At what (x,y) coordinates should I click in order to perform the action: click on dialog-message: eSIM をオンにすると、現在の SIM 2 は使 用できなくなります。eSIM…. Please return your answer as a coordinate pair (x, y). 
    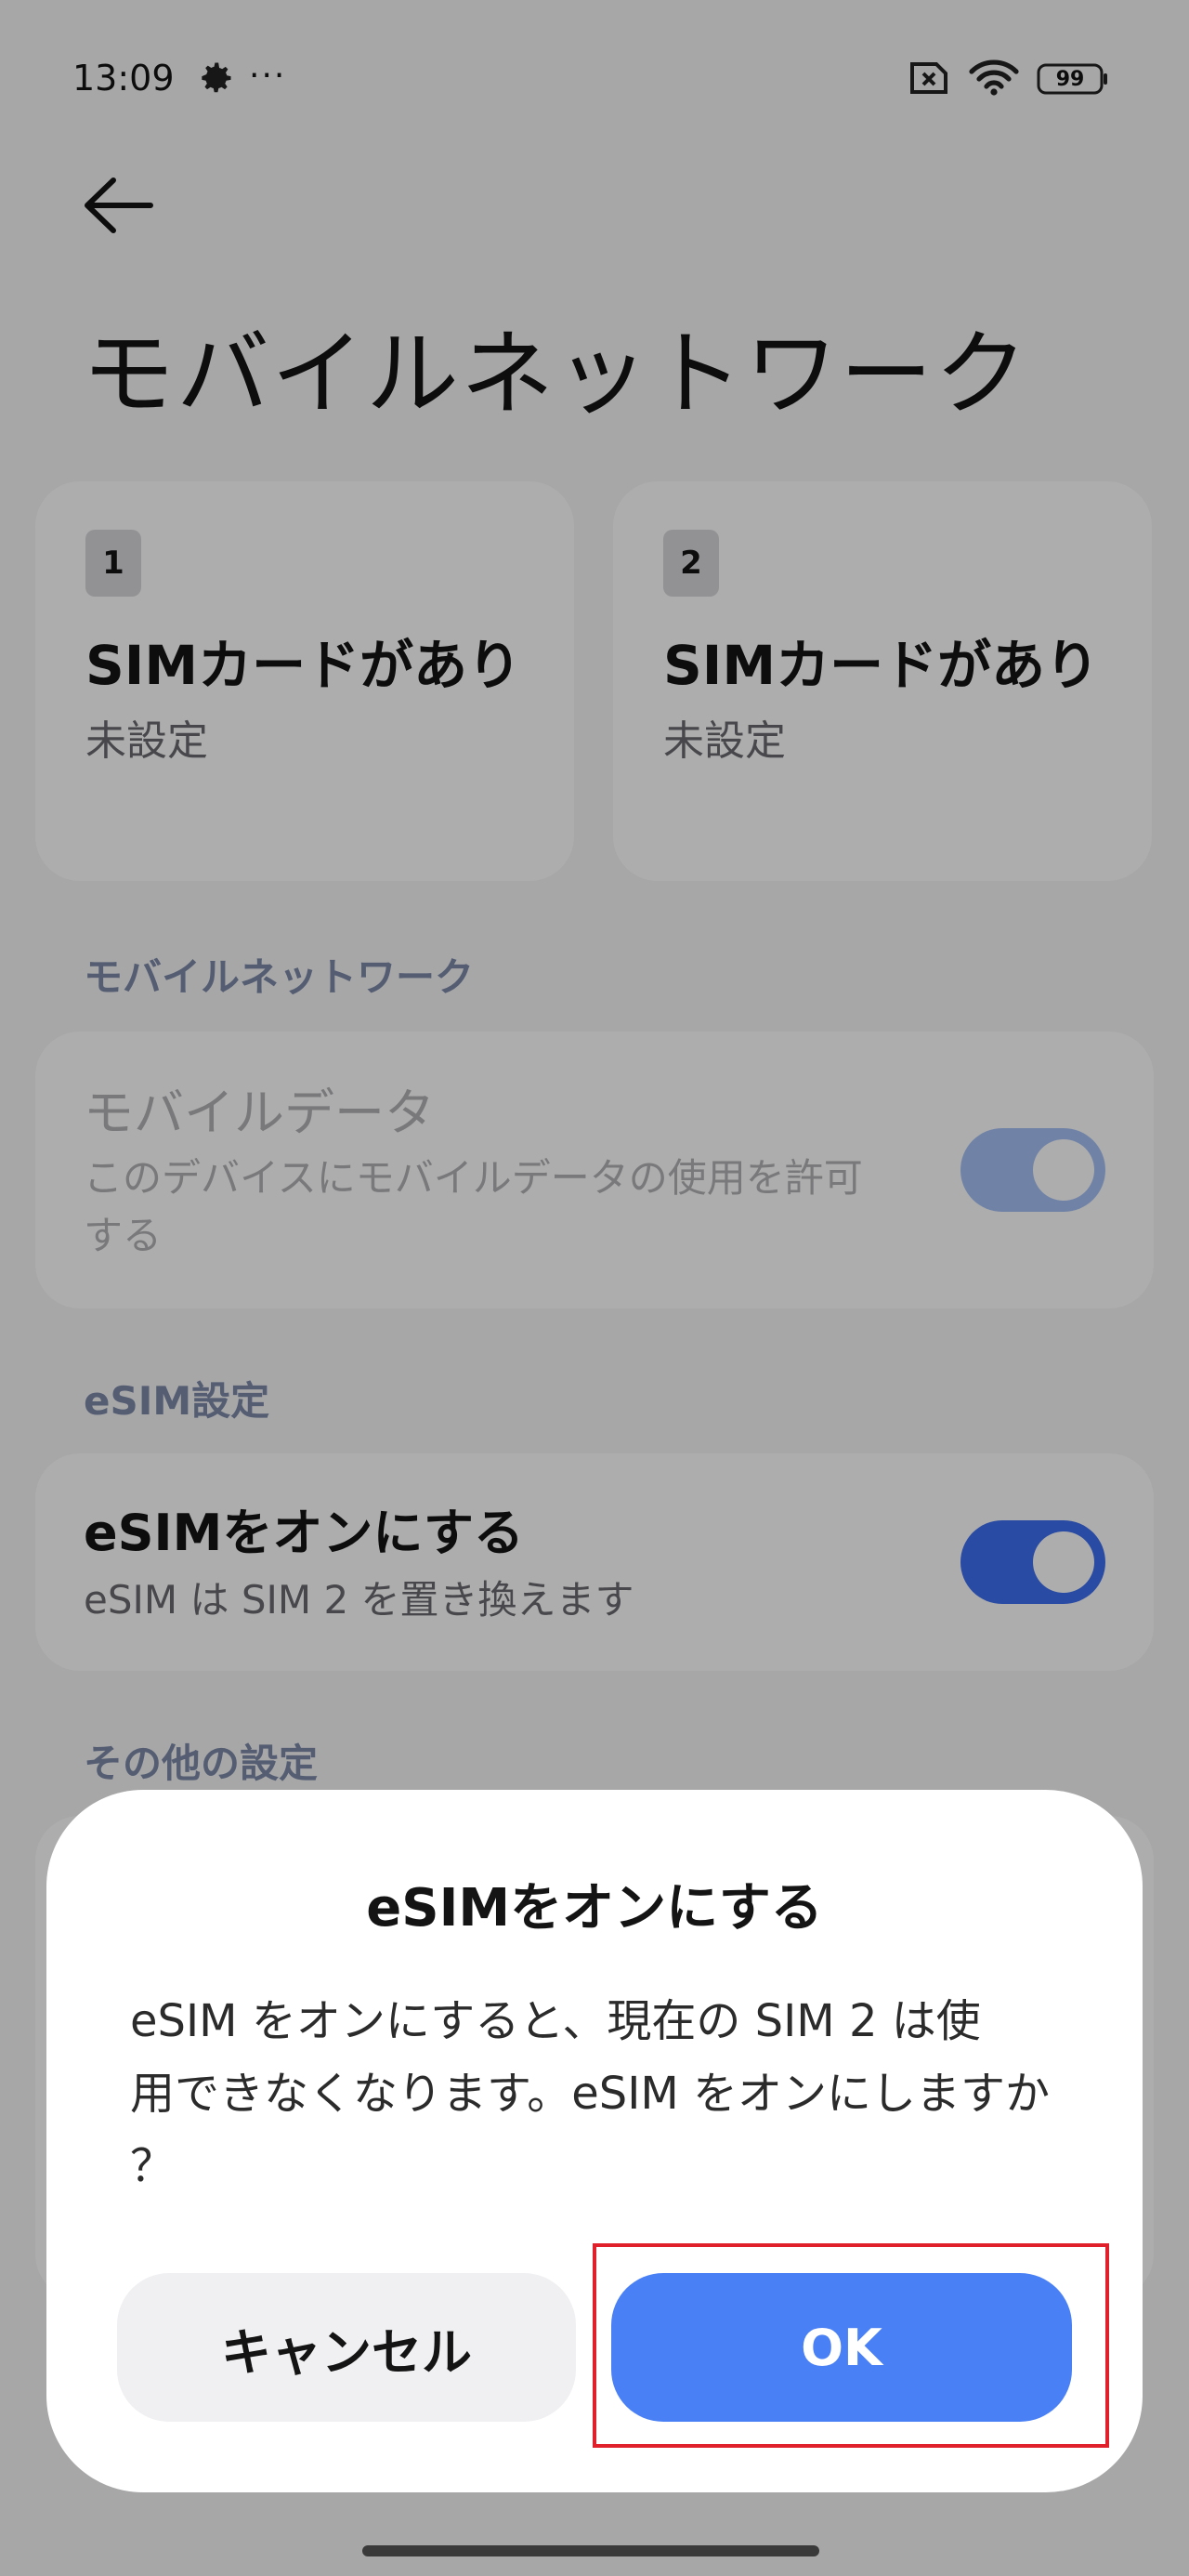
    Looking at the image, I should click on (594, 2093).